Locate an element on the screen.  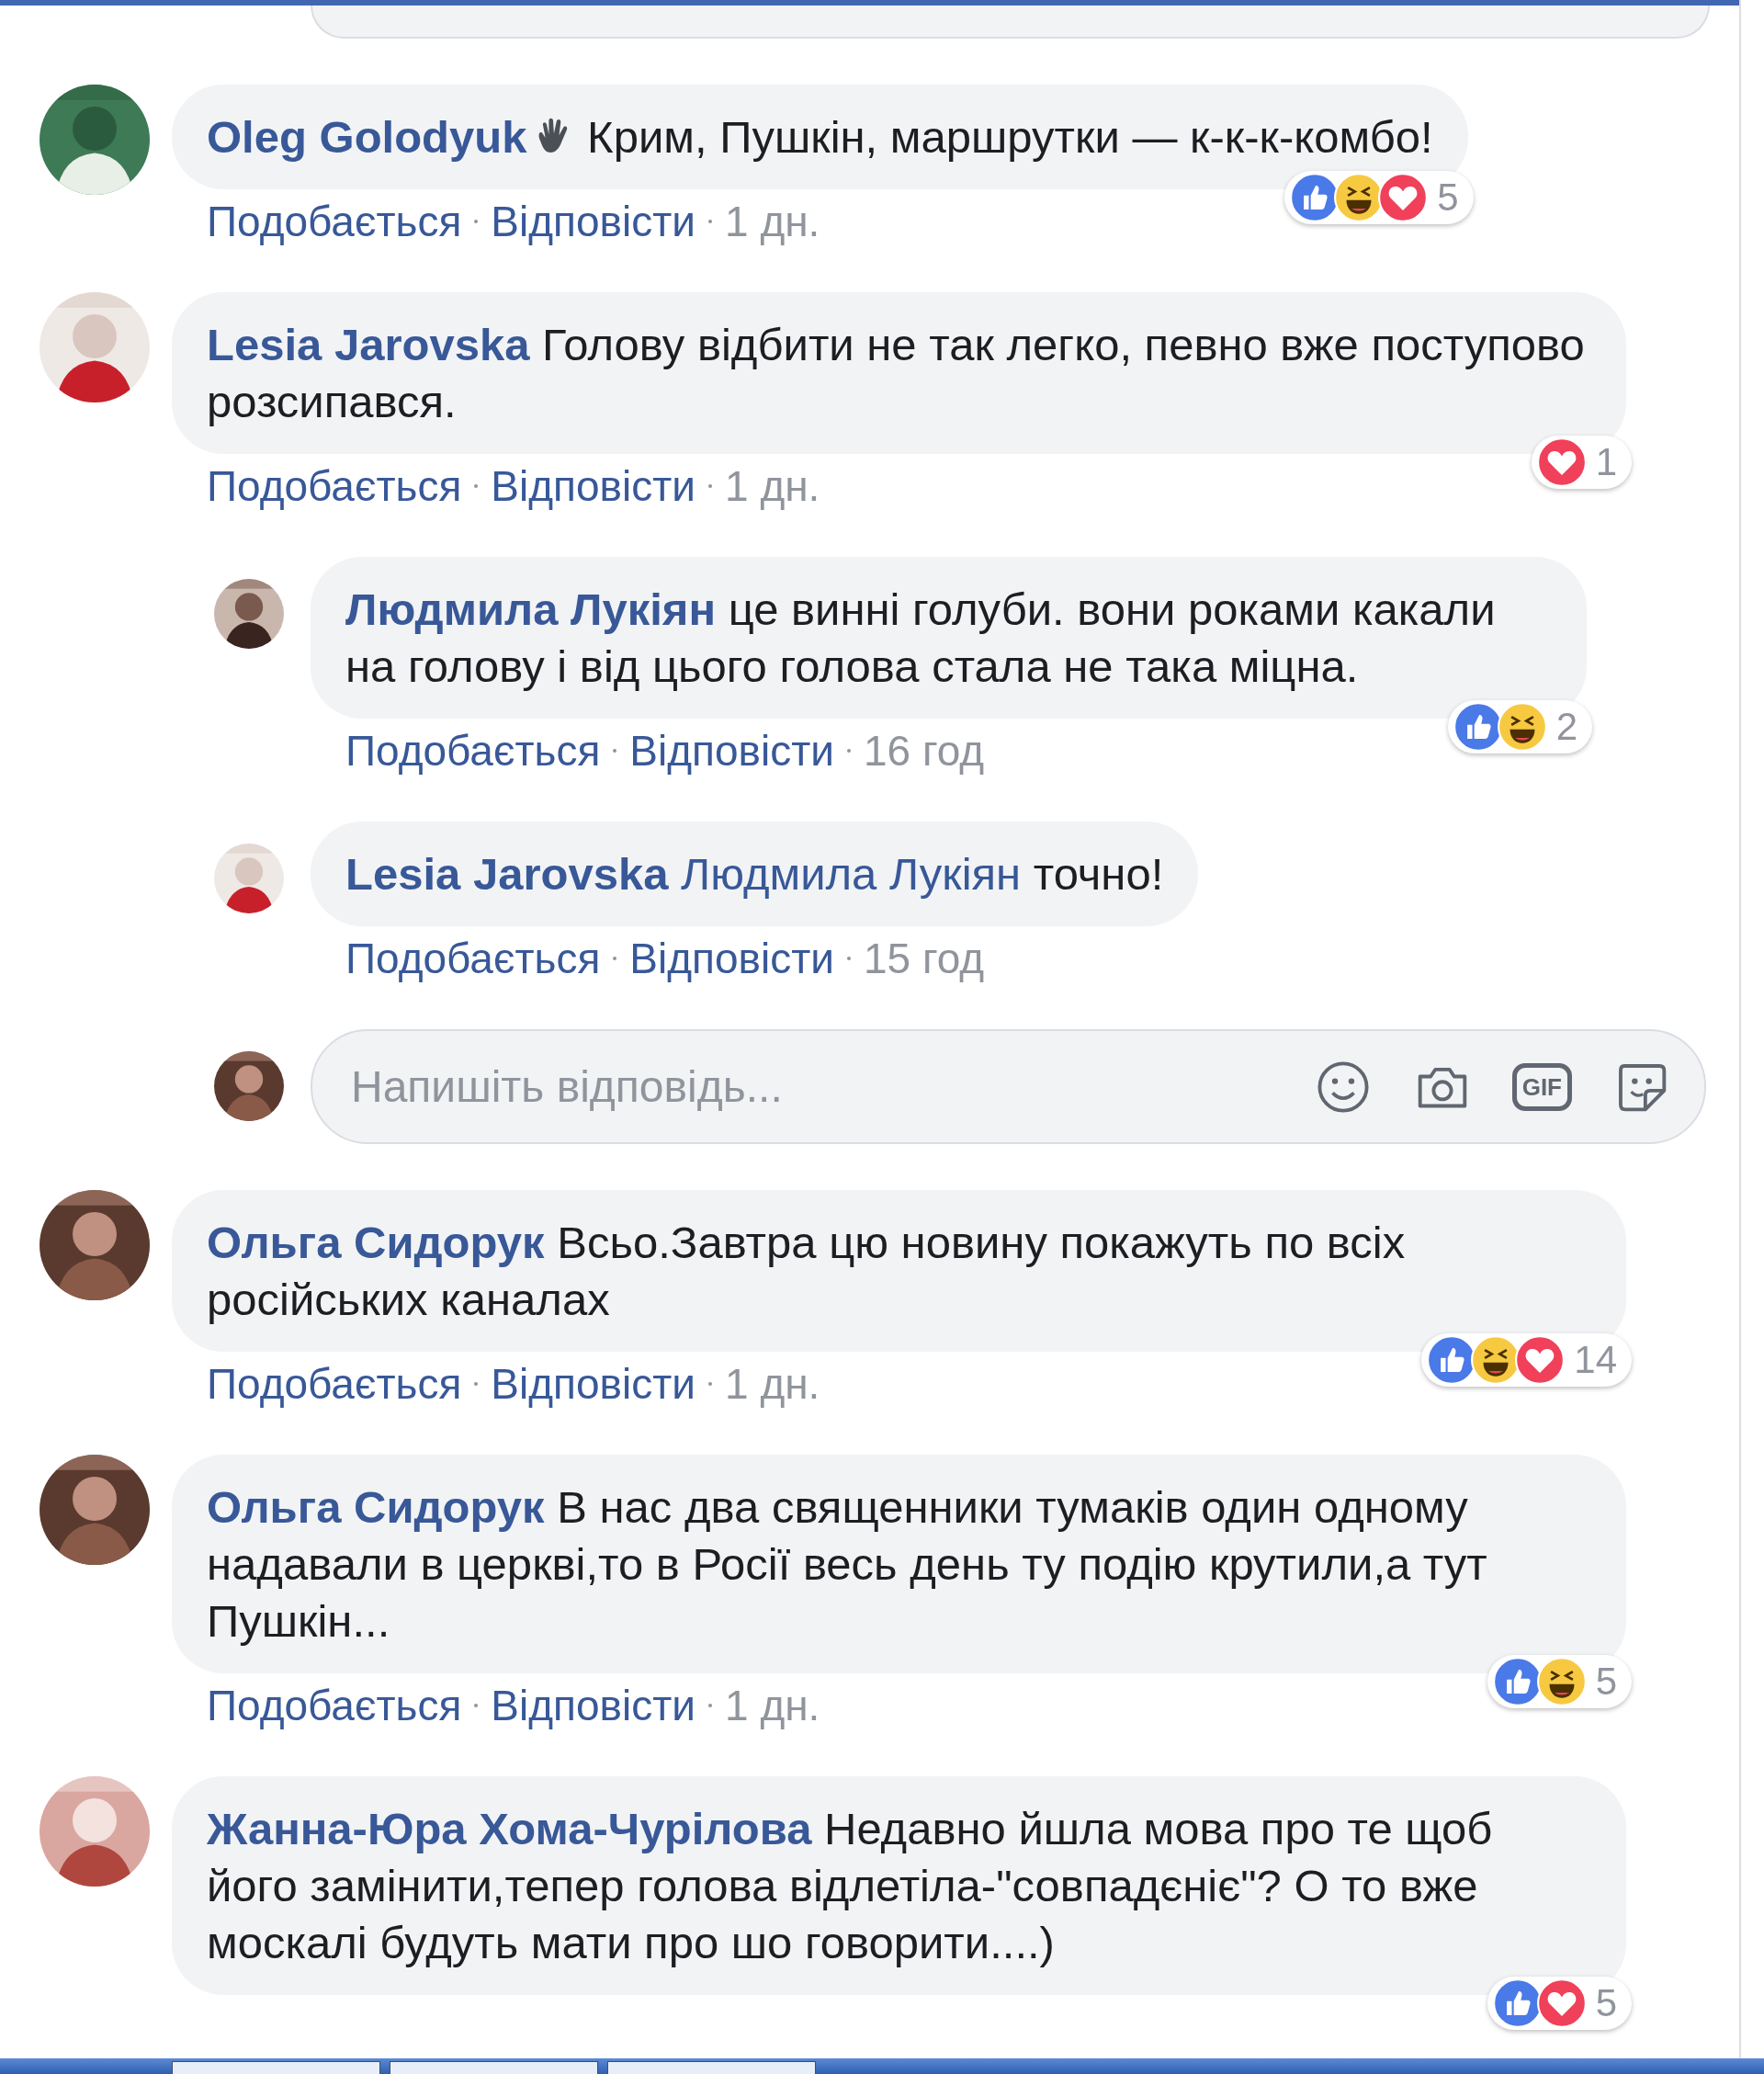
comment-text: Lesia Jarovska Людмила Лукіян точно! is located at coordinates (754, 874).